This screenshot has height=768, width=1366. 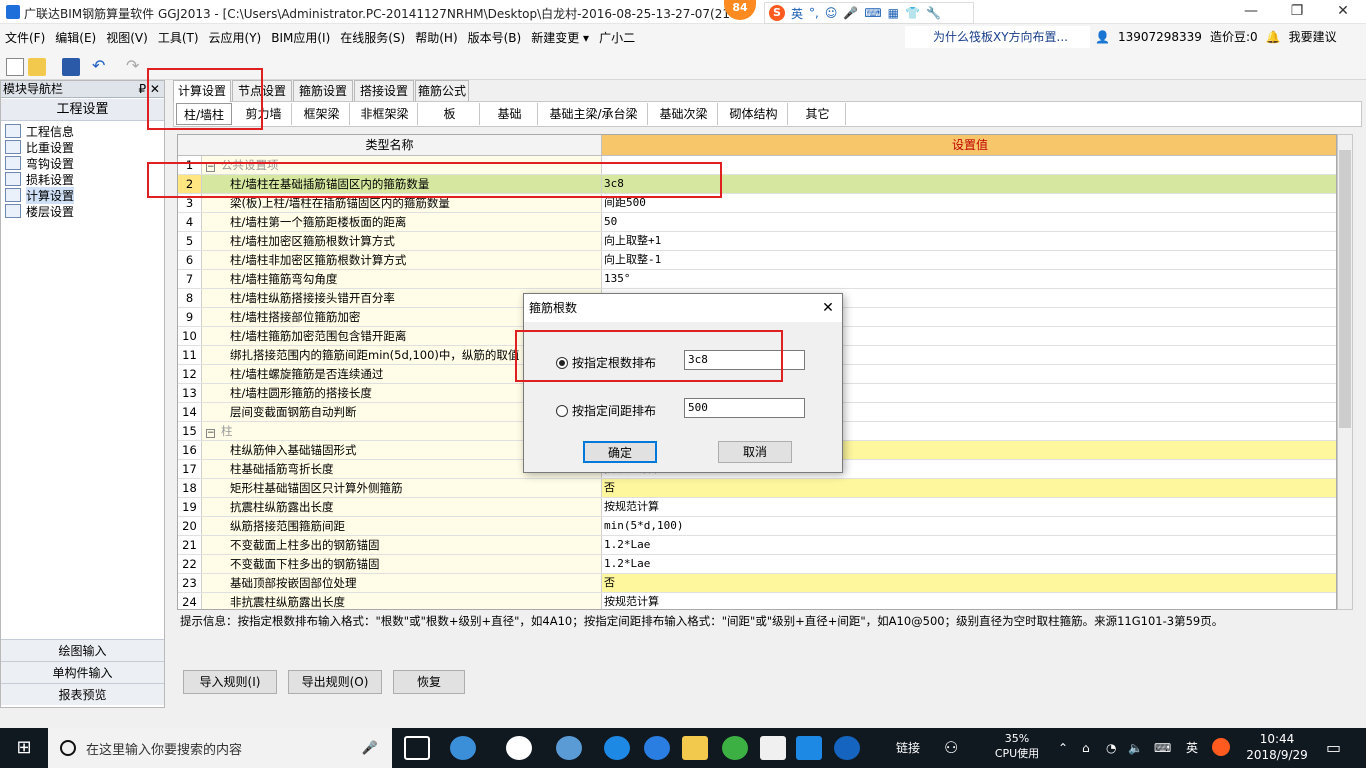 I want to click on tab-stirrup-formula: 箍筋公式, so click(x=442, y=91).